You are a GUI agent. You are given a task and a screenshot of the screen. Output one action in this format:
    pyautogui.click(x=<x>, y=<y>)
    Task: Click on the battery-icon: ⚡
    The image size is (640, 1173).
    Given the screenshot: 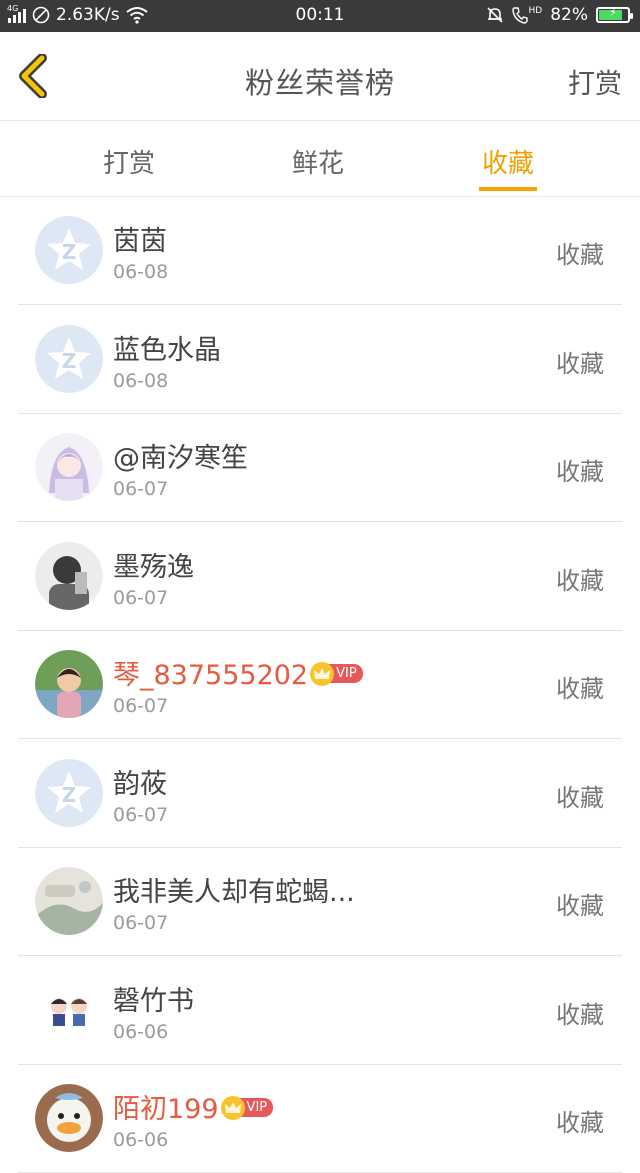 What is the action you would take?
    pyautogui.click(x=614, y=14)
    